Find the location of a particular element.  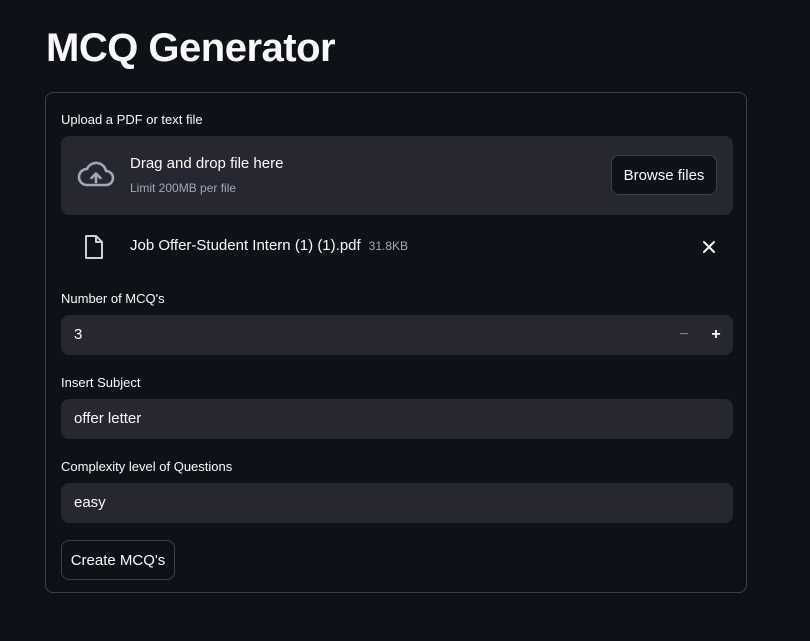

complexity-input: easy is located at coordinates (397, 503).